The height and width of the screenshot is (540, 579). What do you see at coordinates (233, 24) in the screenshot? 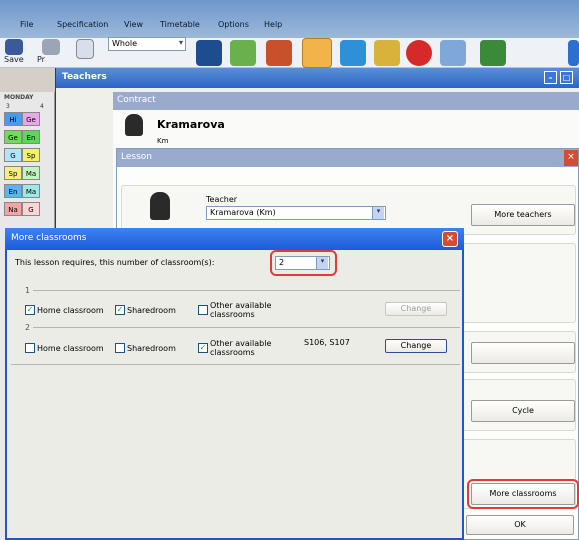
I see `menu-options: Options` at bounding box center [233, 24].